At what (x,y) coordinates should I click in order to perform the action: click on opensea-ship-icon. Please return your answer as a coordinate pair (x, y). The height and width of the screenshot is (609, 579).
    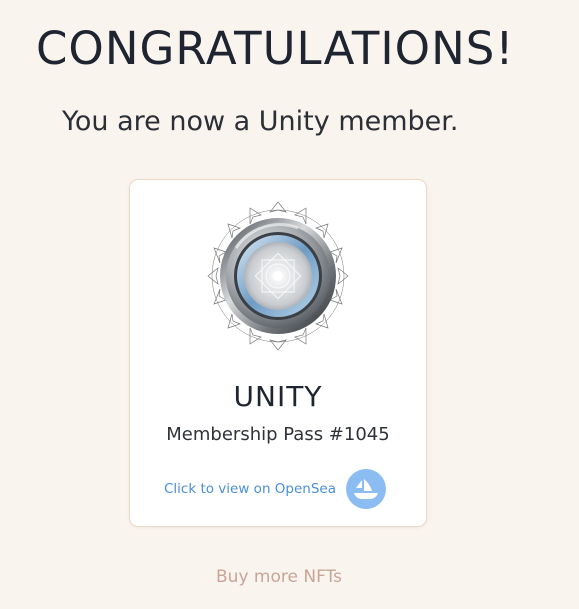
    Looking at the image, I should click on (366, 489).